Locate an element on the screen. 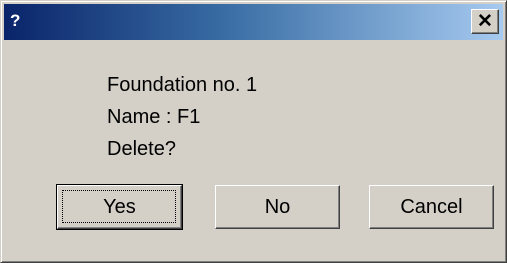 The width and height of the screenshot is (507, 263). no-button-label: No is located at coordinates (277, 207).